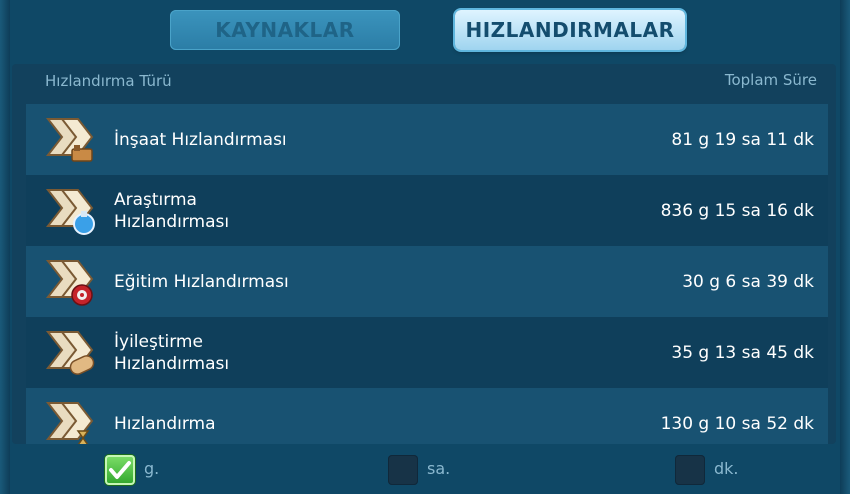 The width and height of the screenshot is (850, 494). I want to click on hours-label: sa., so click(439, 468).